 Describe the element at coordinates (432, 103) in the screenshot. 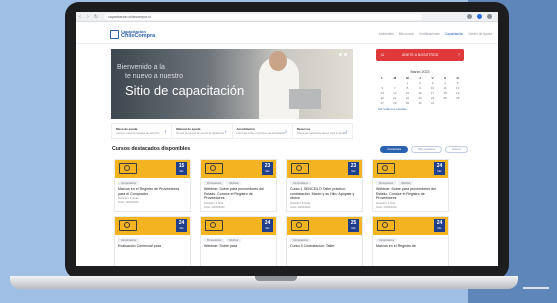

I see `calendar-day: 31` at that location.